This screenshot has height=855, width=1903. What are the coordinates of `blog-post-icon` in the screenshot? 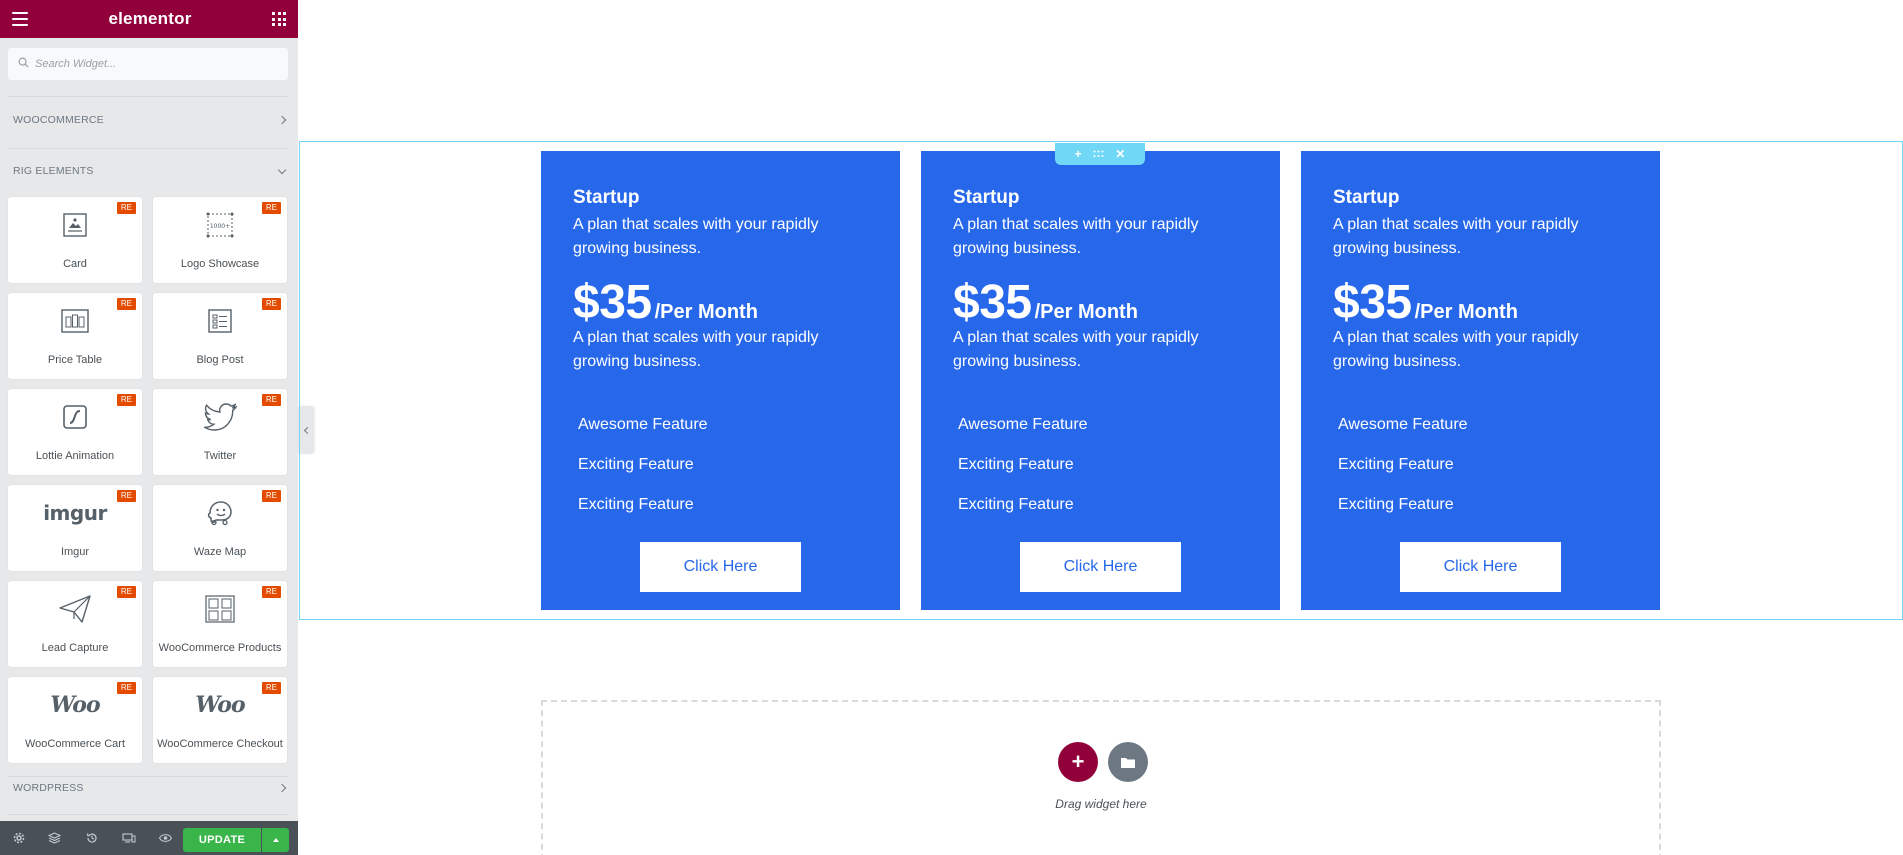 It's located at (220, 321).